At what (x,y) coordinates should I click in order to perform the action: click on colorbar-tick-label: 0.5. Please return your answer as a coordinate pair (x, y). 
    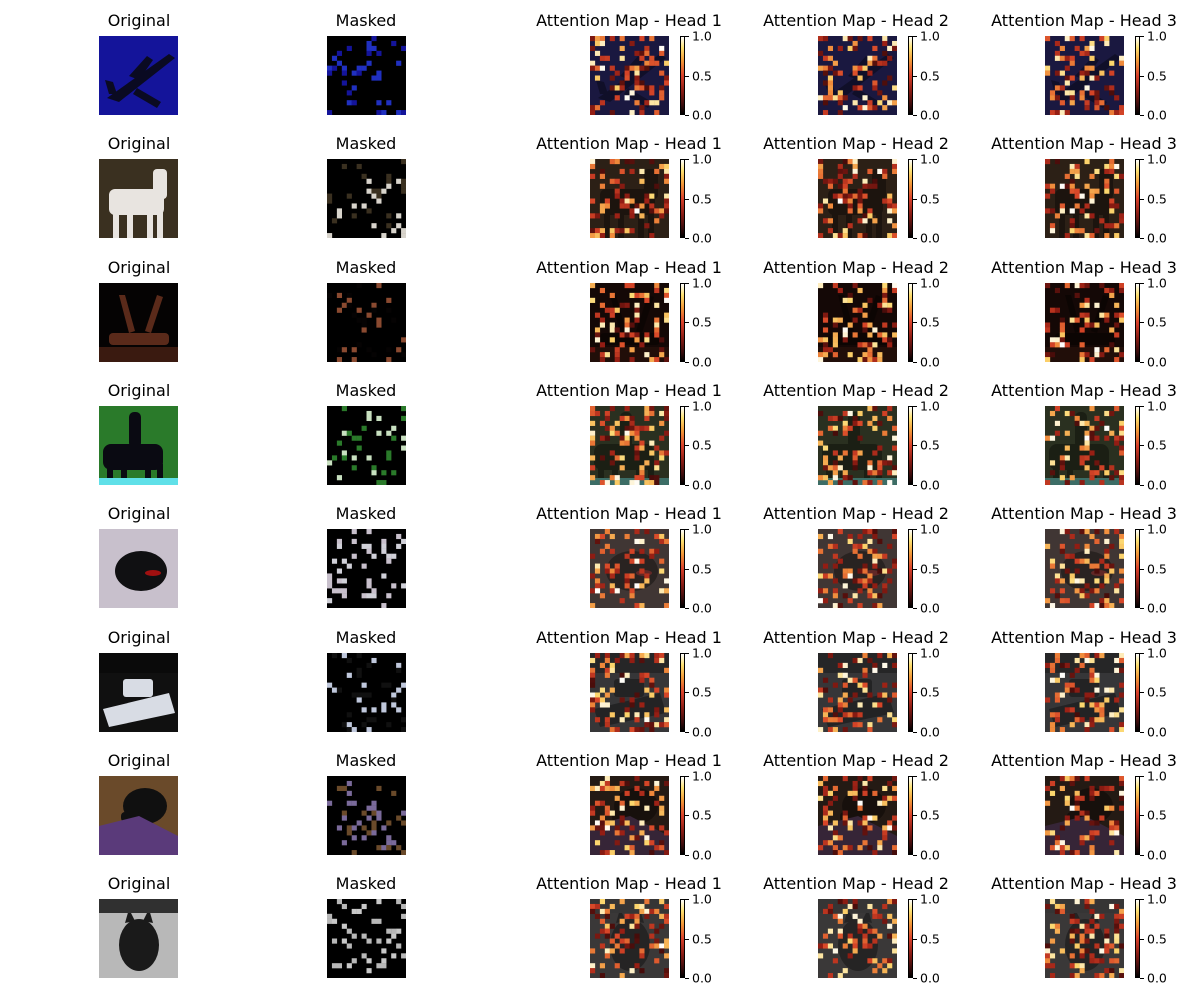
    Looking at the image, I should click on (702, 815).